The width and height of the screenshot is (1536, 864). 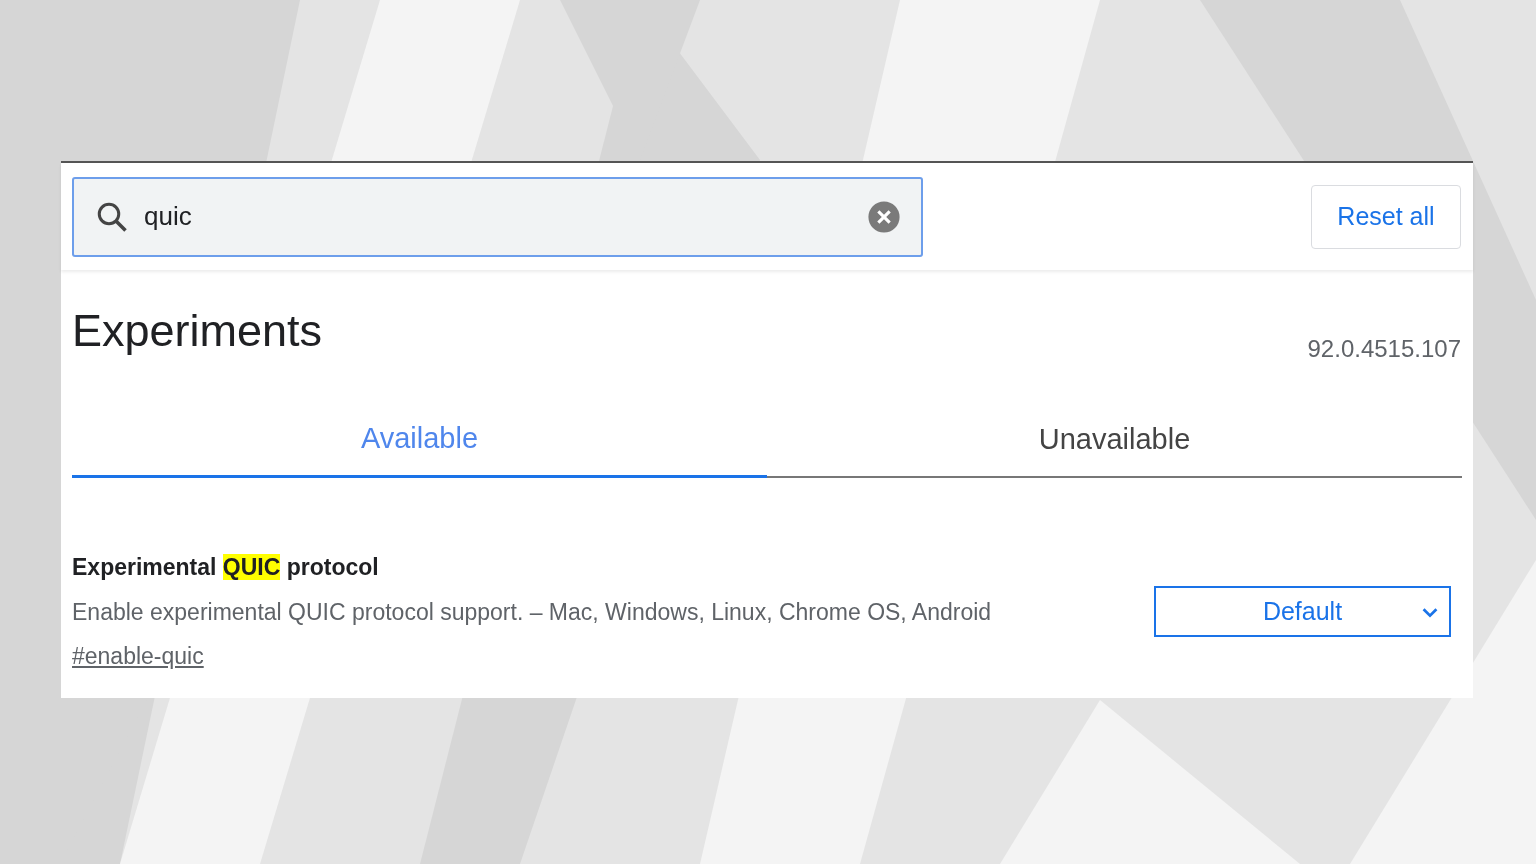 What do you see at coordinates (532, 612) in the screenshot?
I see `flag-description: Enable experimental QUIC protocol support. – Mac, Windows, Linux, Chrome OS, Android` at bounding box center [532, 612].